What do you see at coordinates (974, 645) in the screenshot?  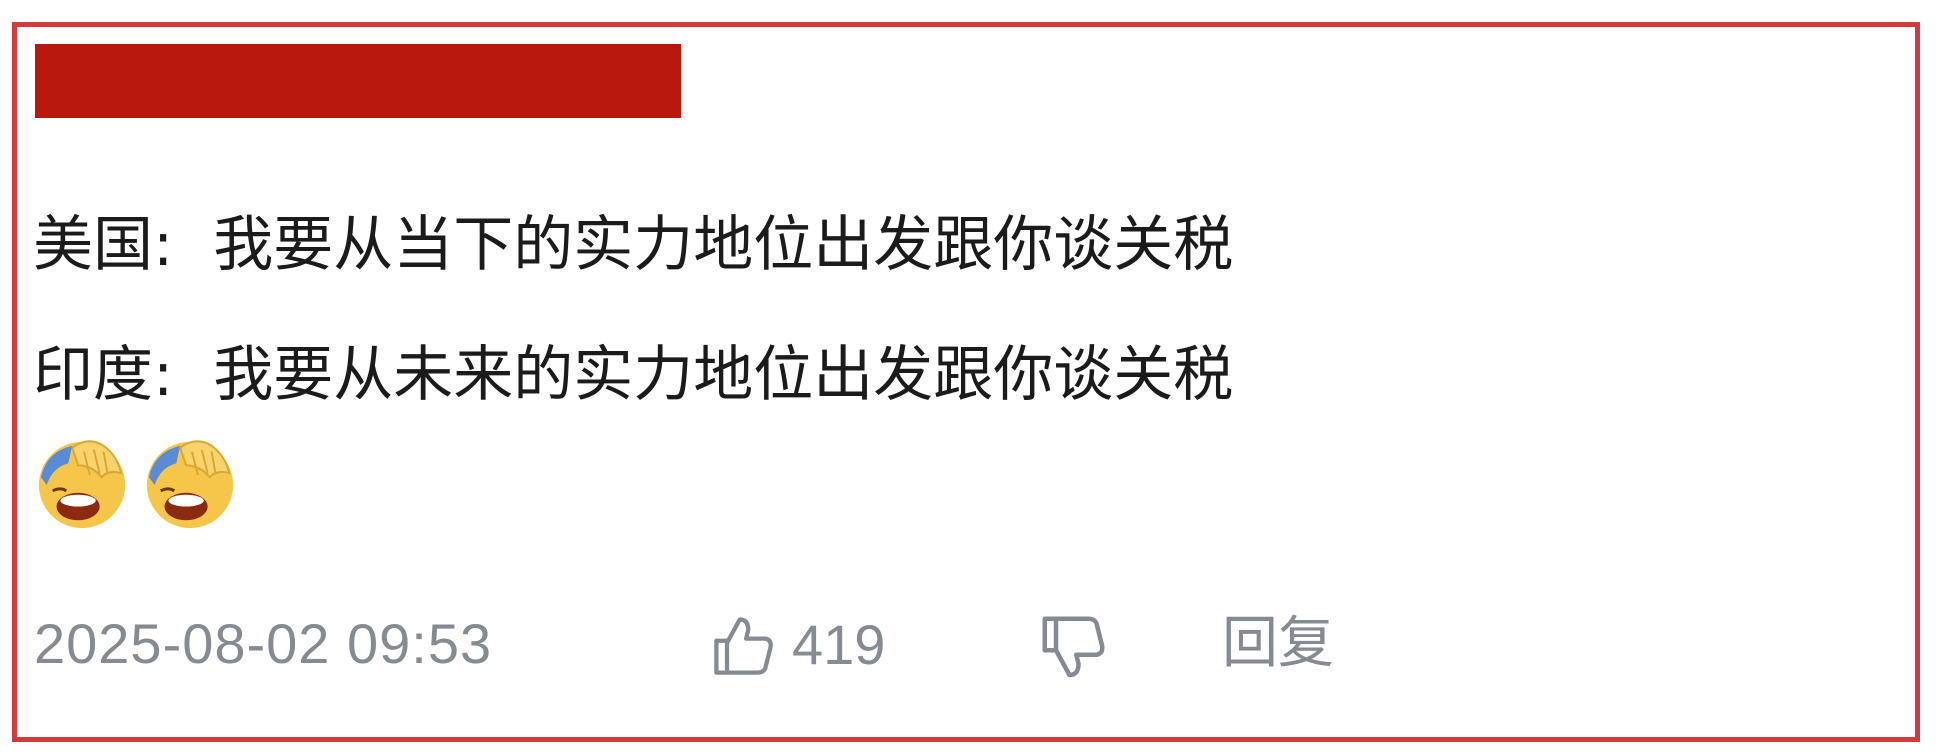 I see `comment-meta-bar: 2025-08-02 09:53 419 回复` at bounding box center [974, 645].